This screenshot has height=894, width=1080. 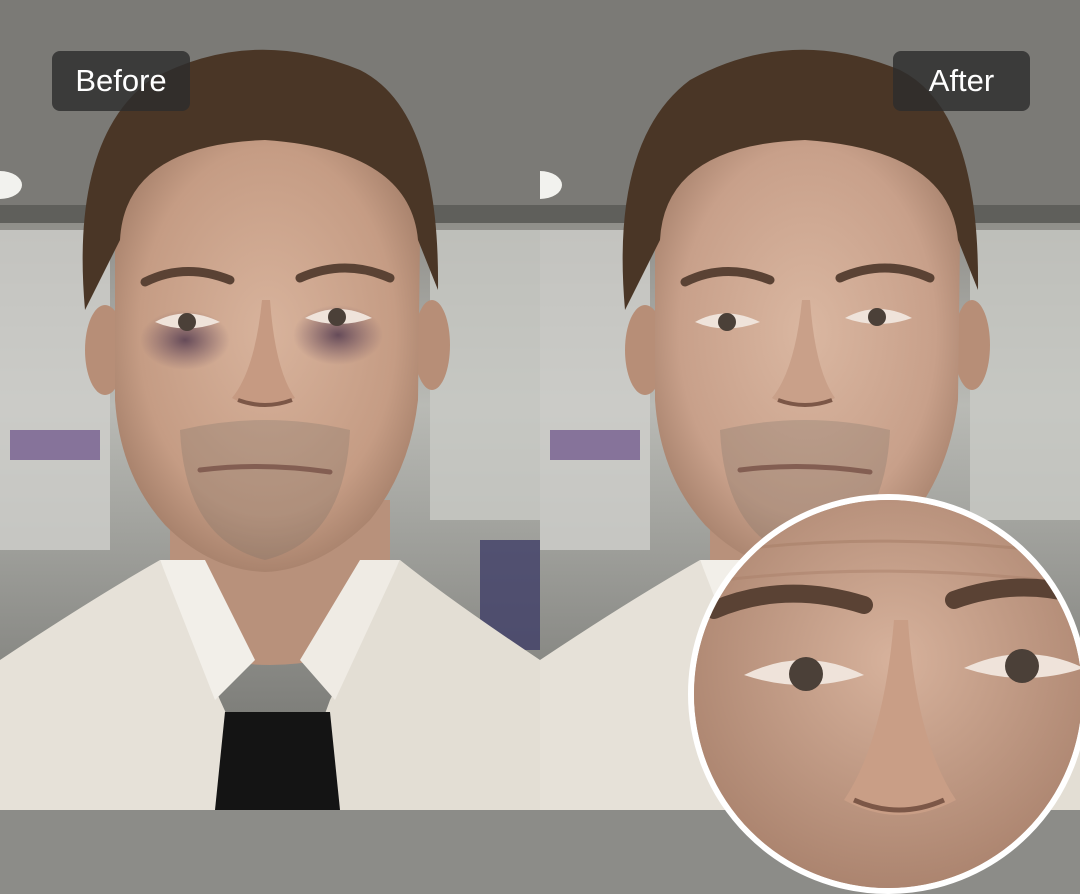 I want to click on before-label: Before, so click(x=121, y=81).